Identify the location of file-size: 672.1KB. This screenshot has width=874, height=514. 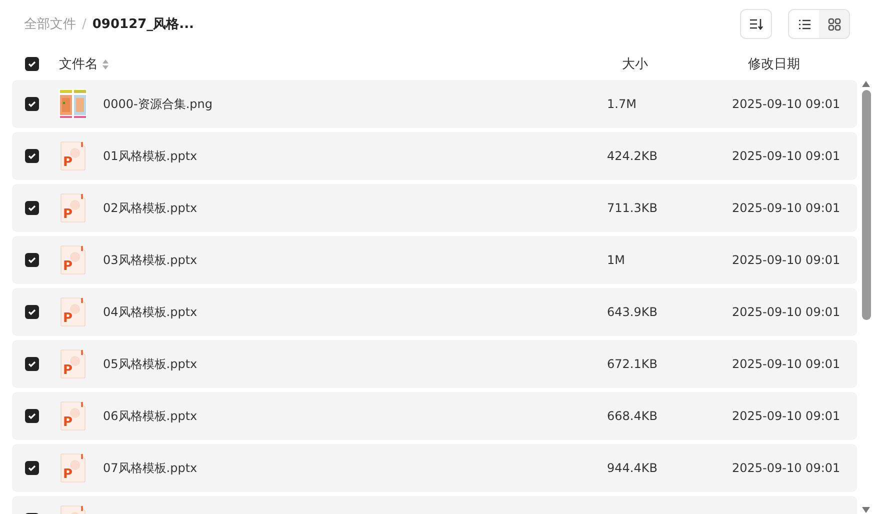
(632, 364).